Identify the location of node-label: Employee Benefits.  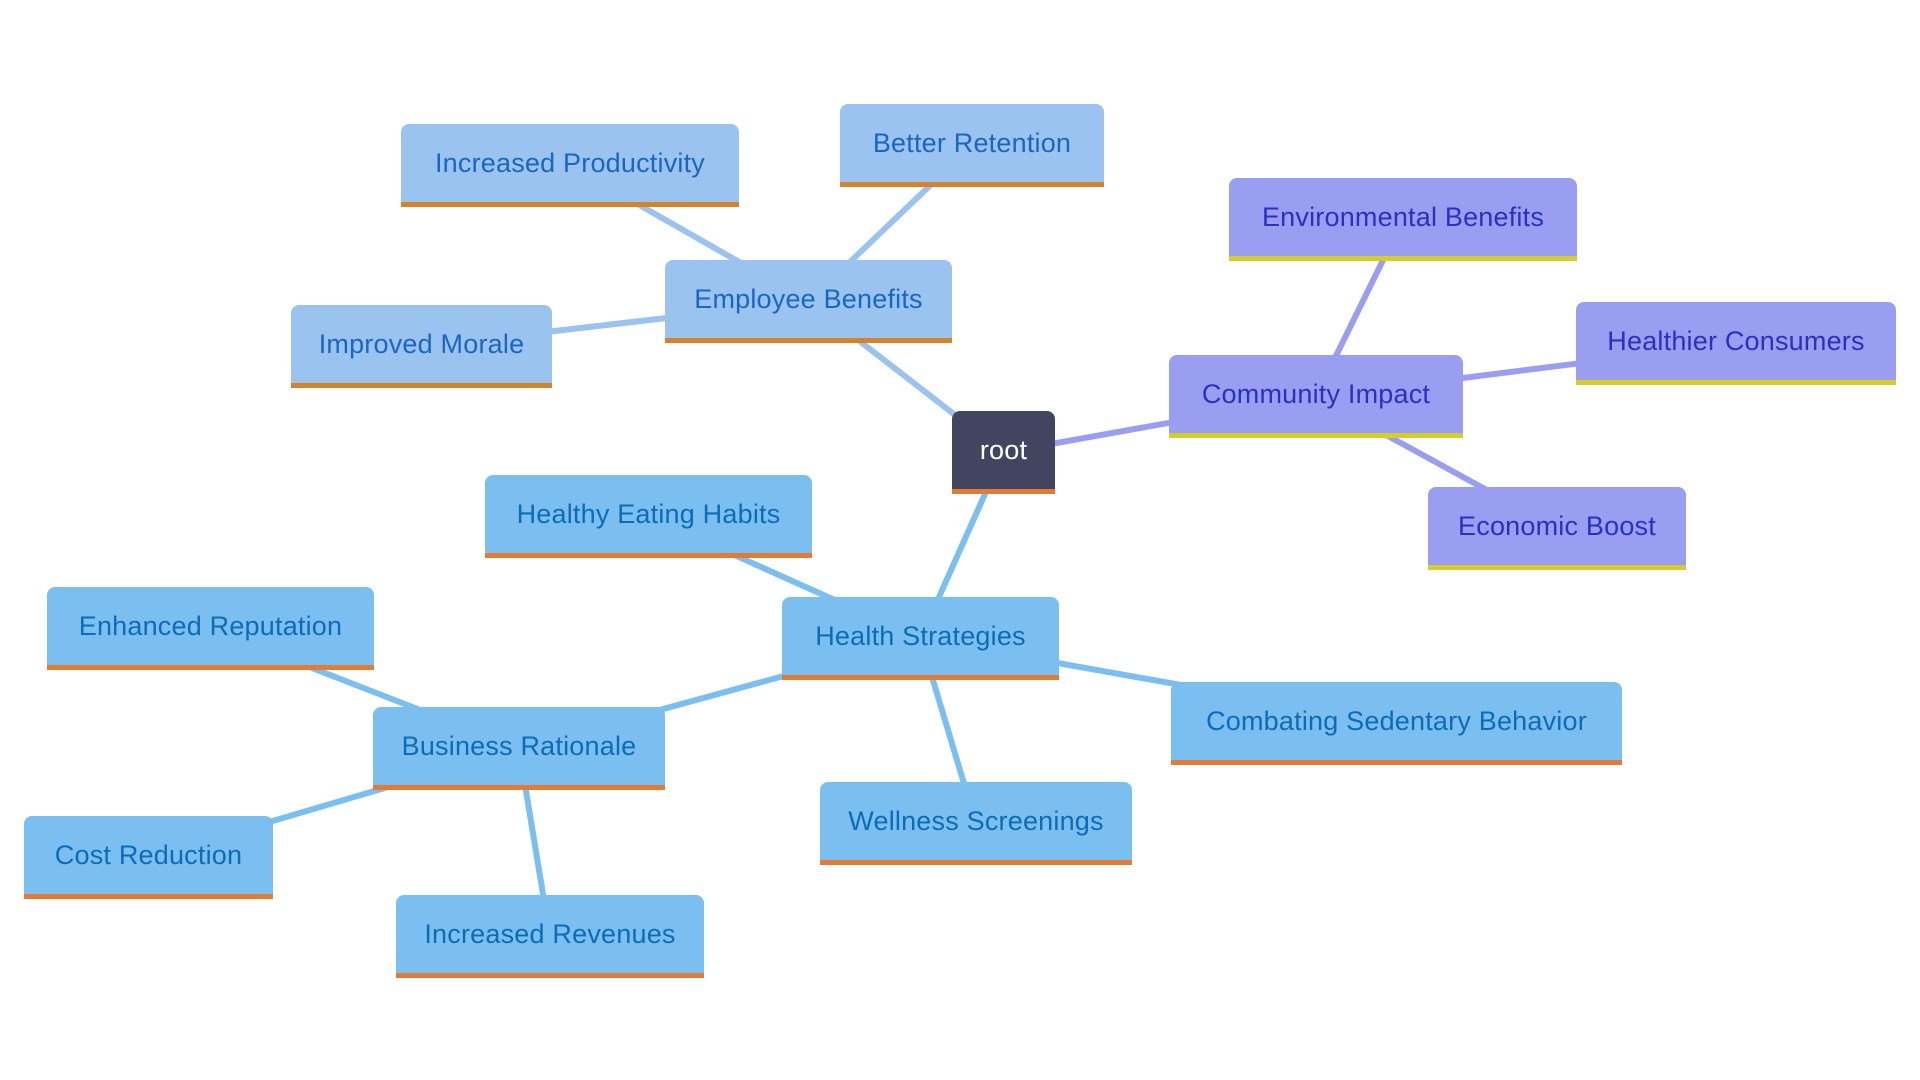
(808, 298).